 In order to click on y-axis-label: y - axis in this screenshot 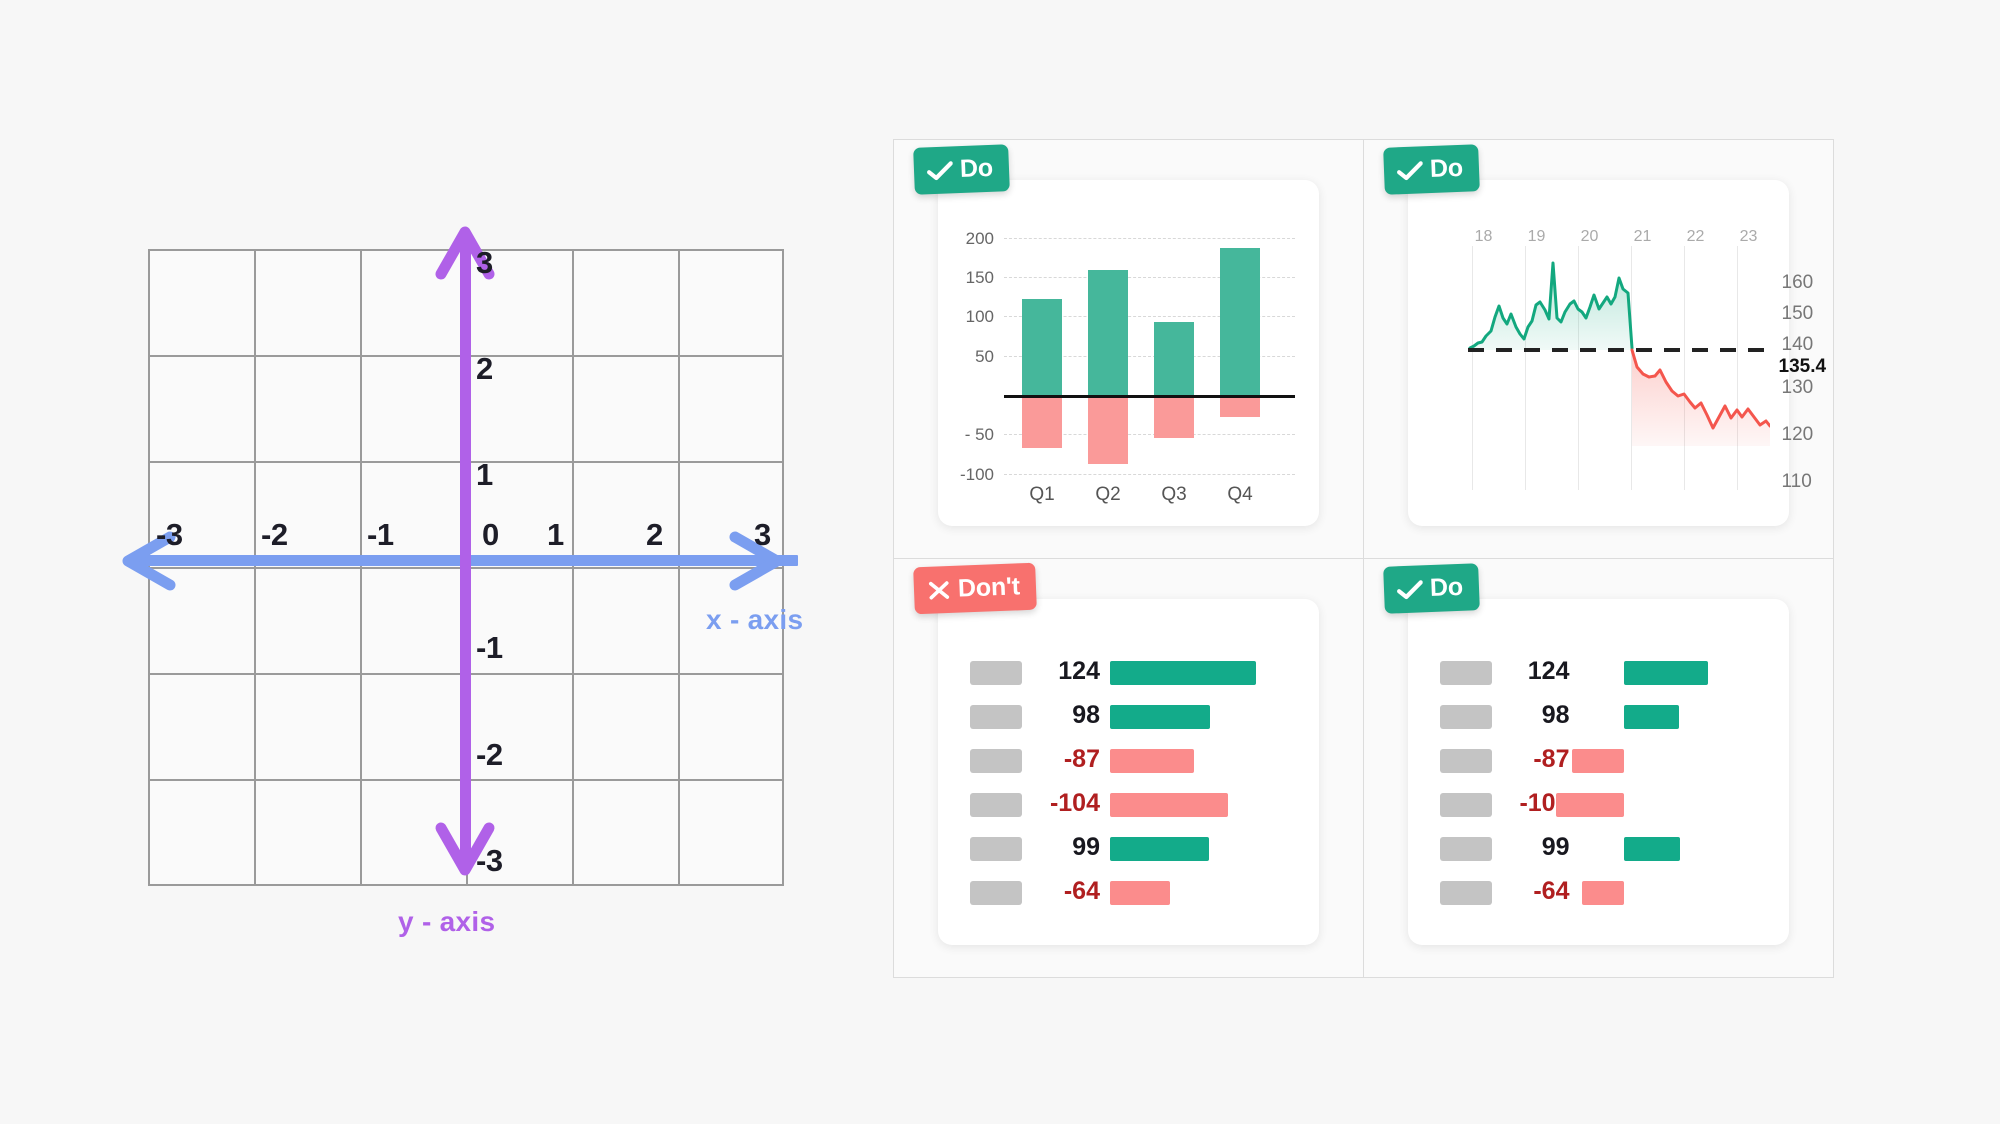, I will do `click(447, 921)`.